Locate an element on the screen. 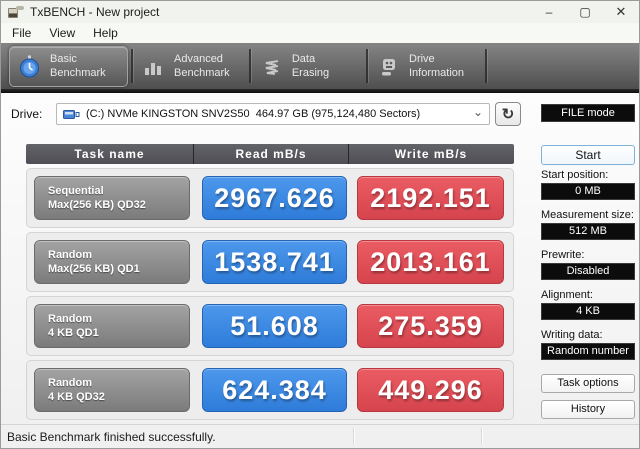 Image resolution: width=640 pixels, height=449 pixels. app-icon is located at coordinates (16, 11).